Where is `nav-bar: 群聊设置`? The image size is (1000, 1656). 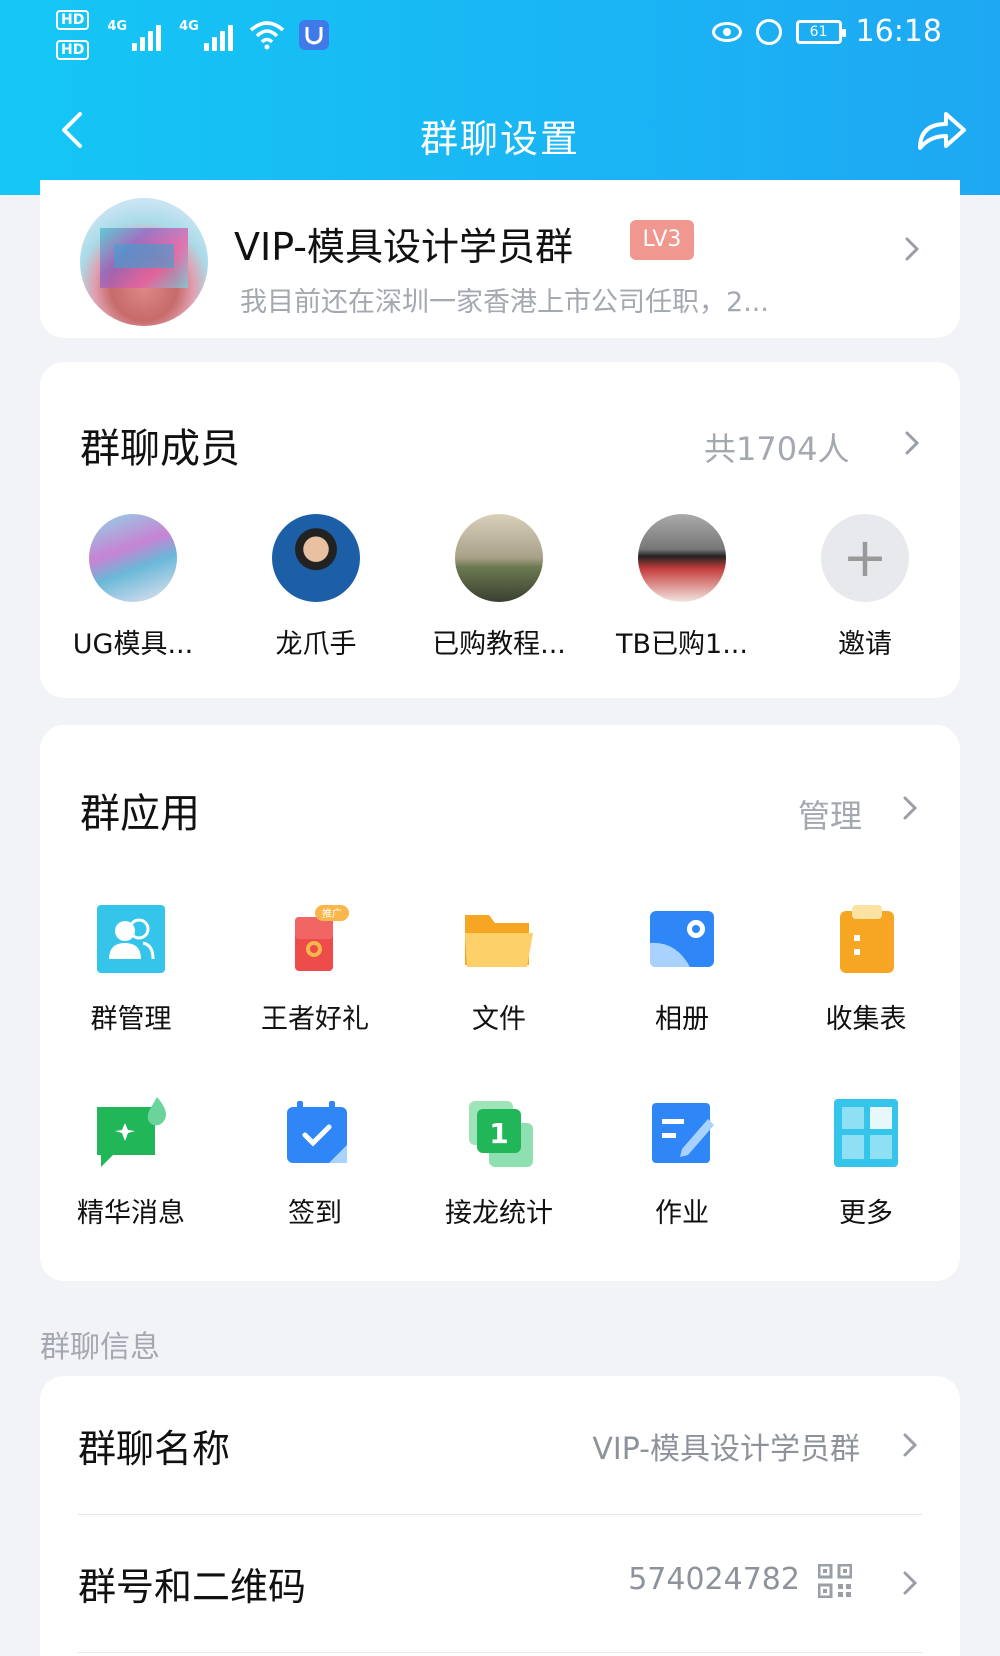 nav-bar: 群聊设置 is located at coordinates (500, 135).